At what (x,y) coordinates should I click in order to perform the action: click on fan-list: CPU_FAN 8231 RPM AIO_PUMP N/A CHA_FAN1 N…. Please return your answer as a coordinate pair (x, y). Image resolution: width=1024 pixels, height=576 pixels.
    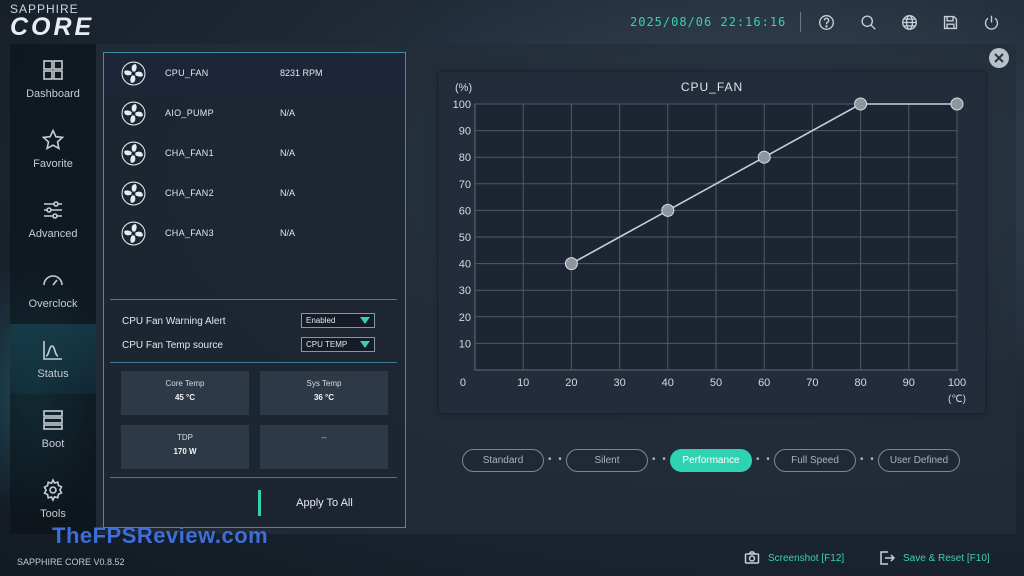
    Looking at the image, I should click on (254, 153).